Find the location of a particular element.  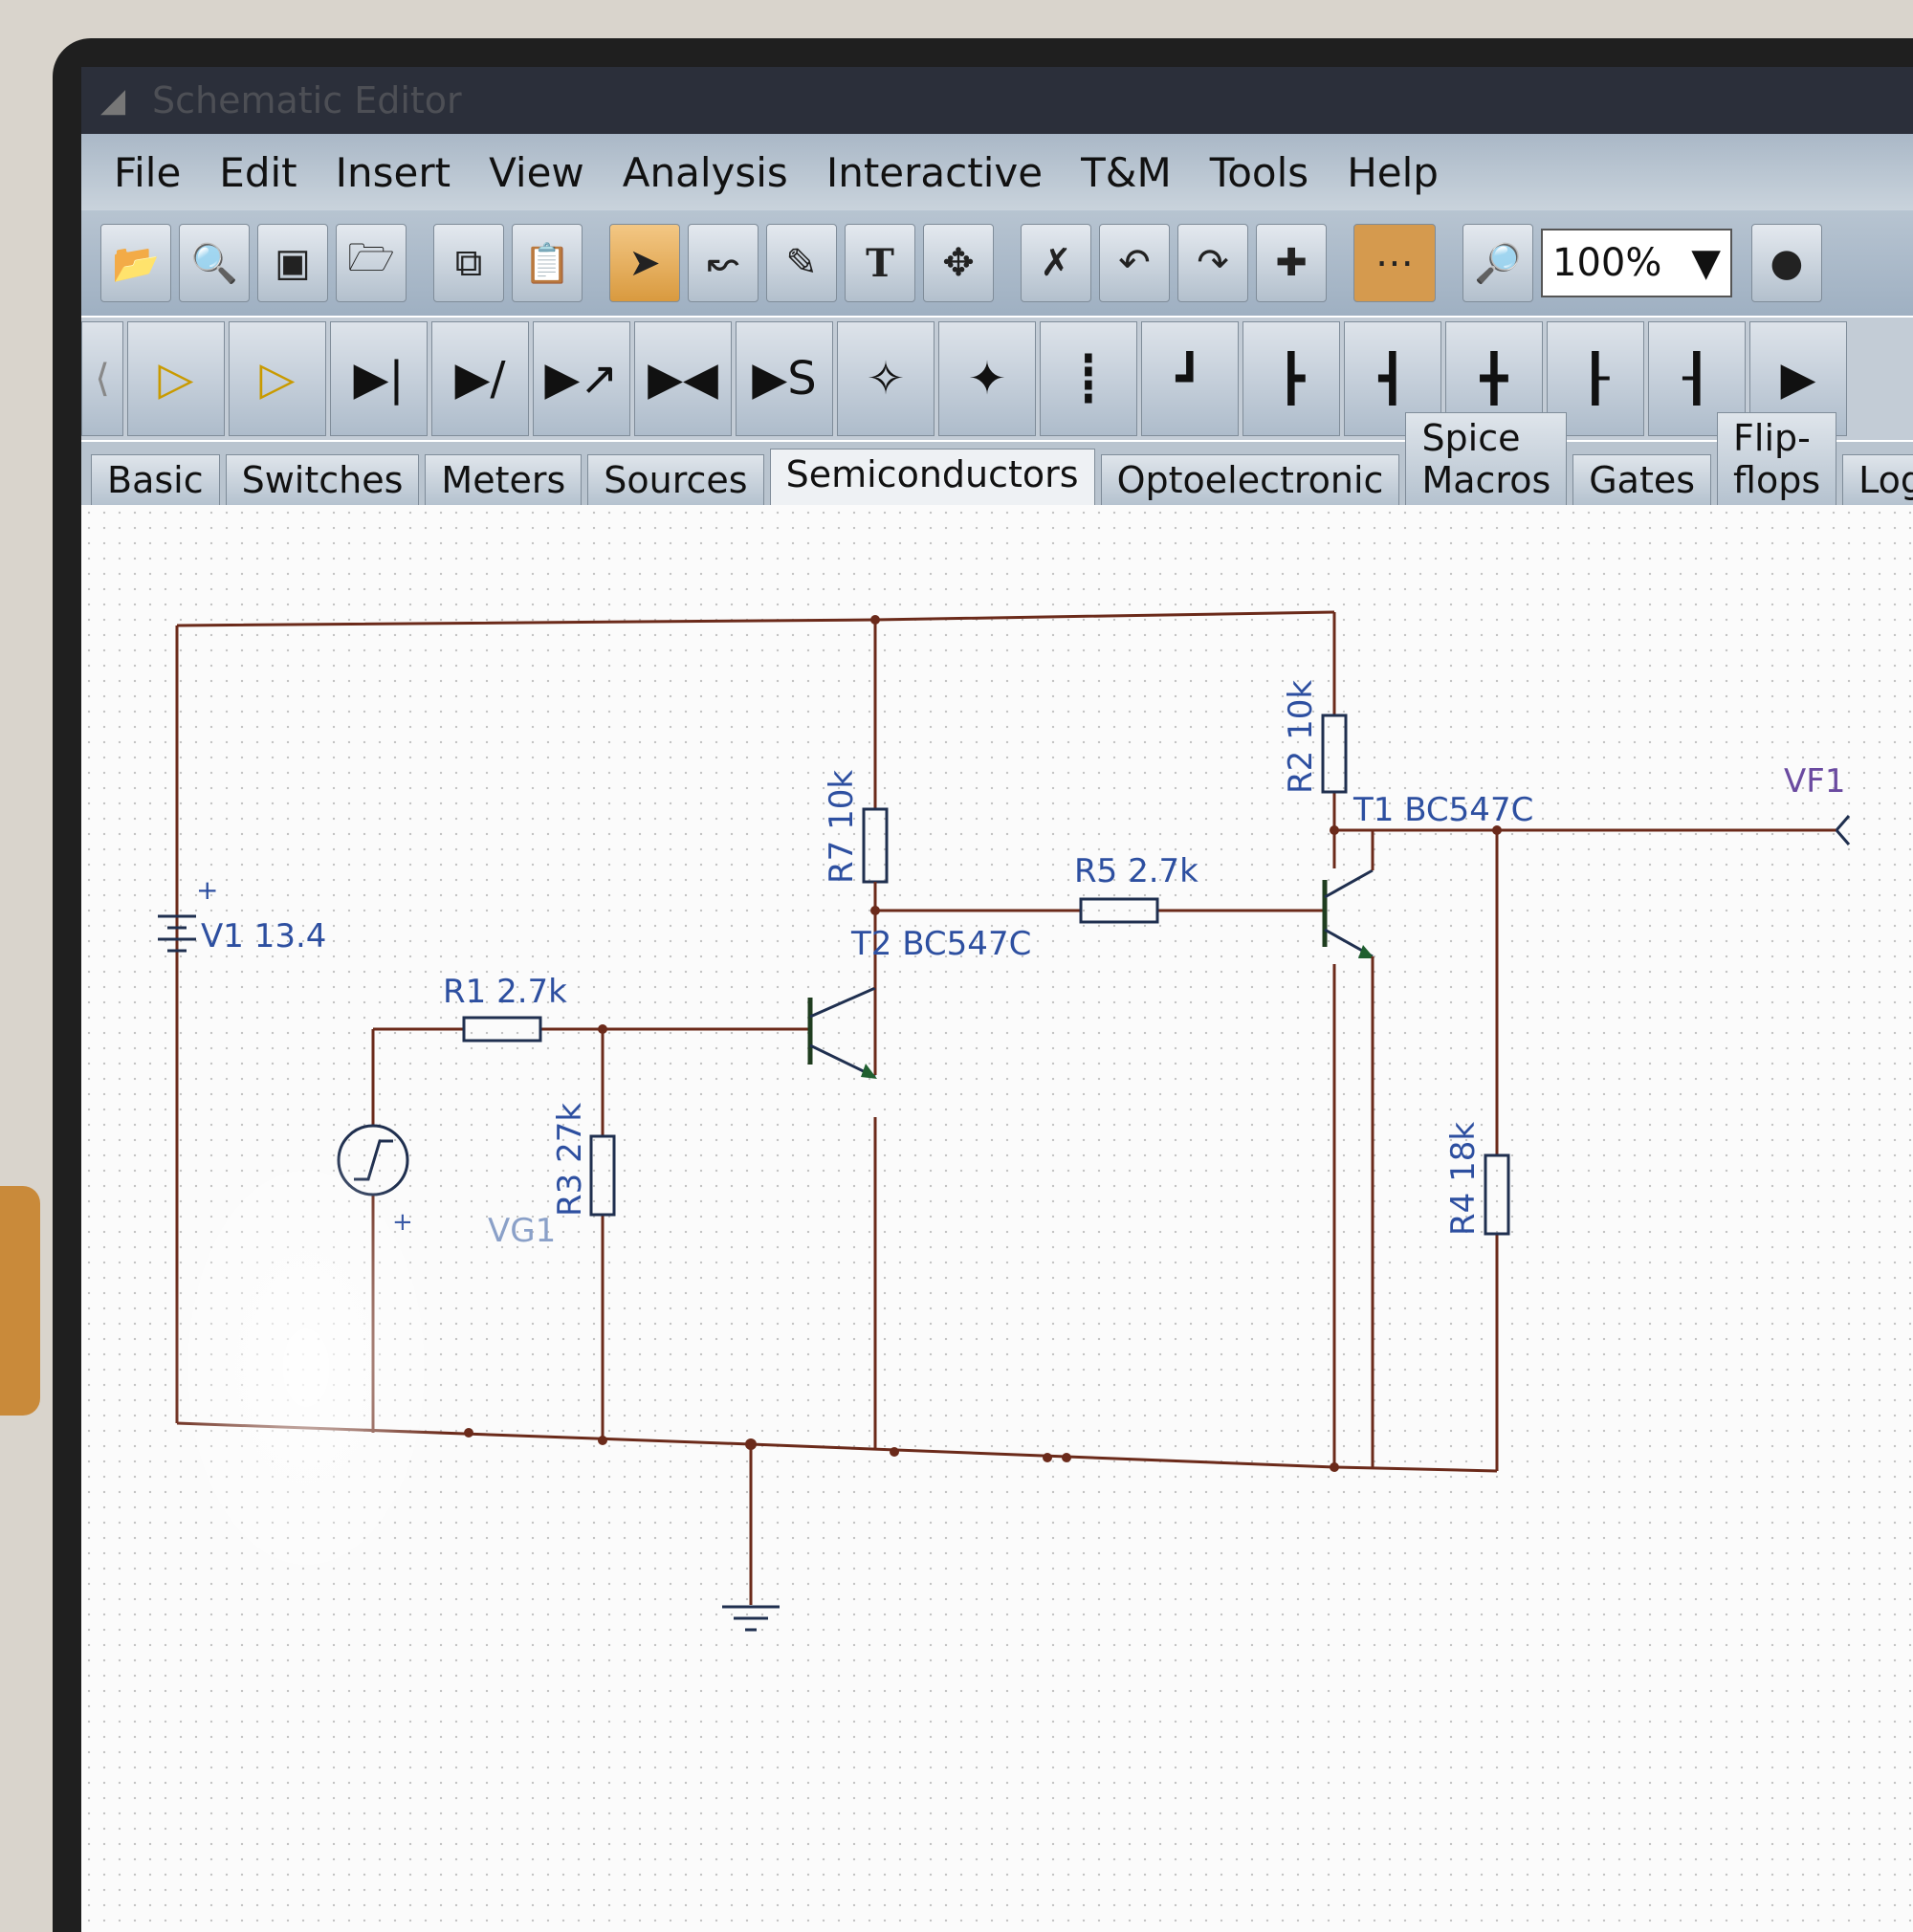

t1-collector is located at coordinates (1349, 883).